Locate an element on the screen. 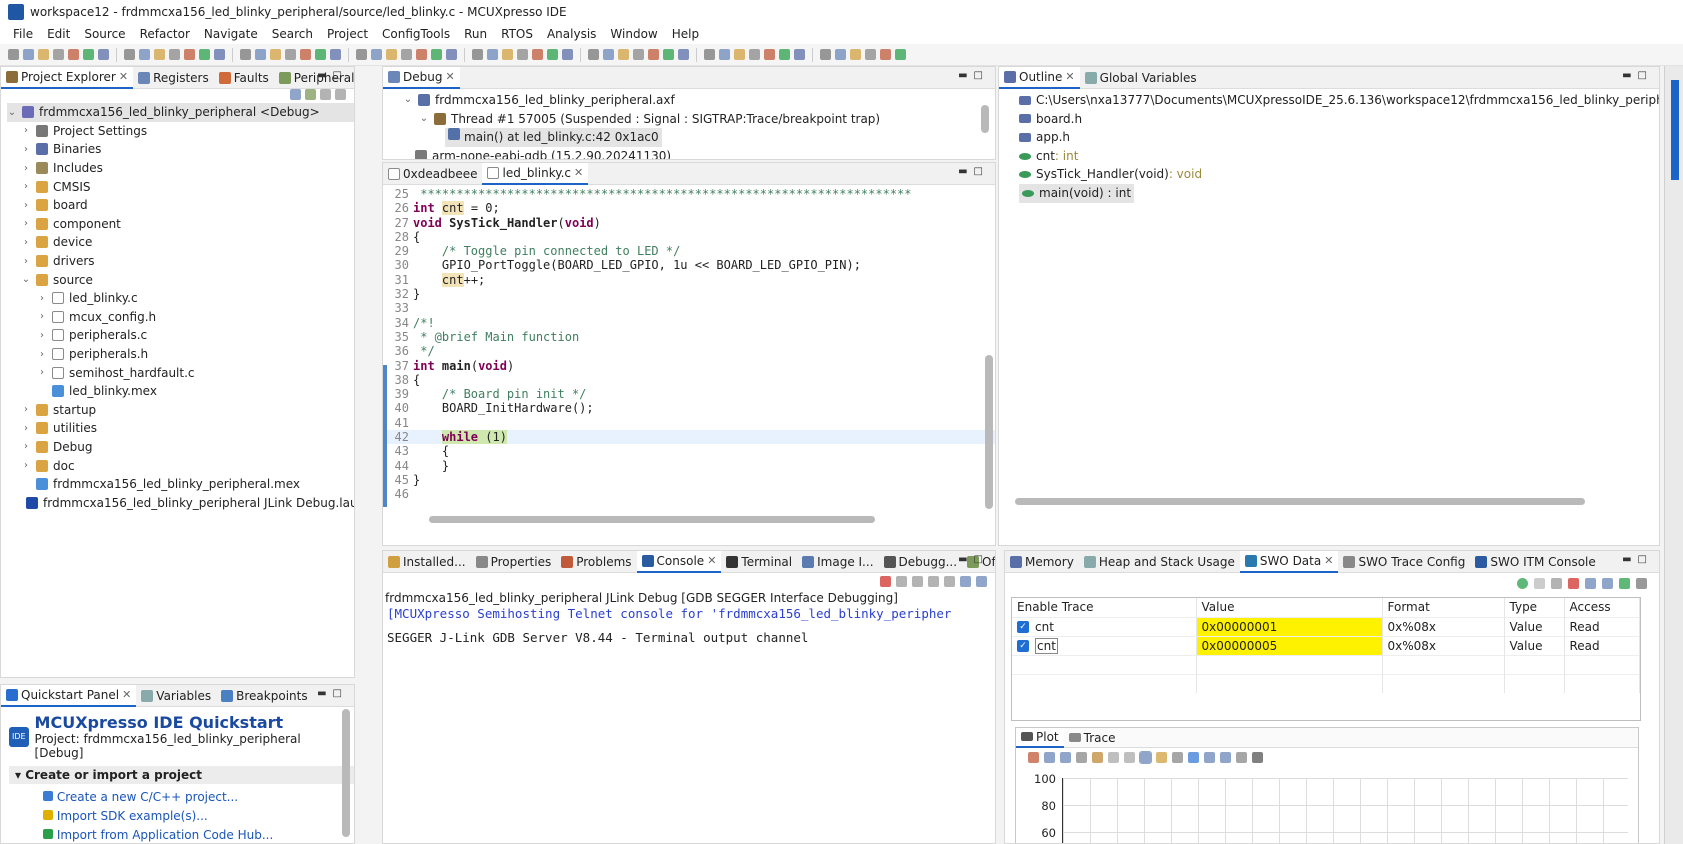 This screenshot has height=844, width=1683. redo-icon is located at coordinates (1177, 757).